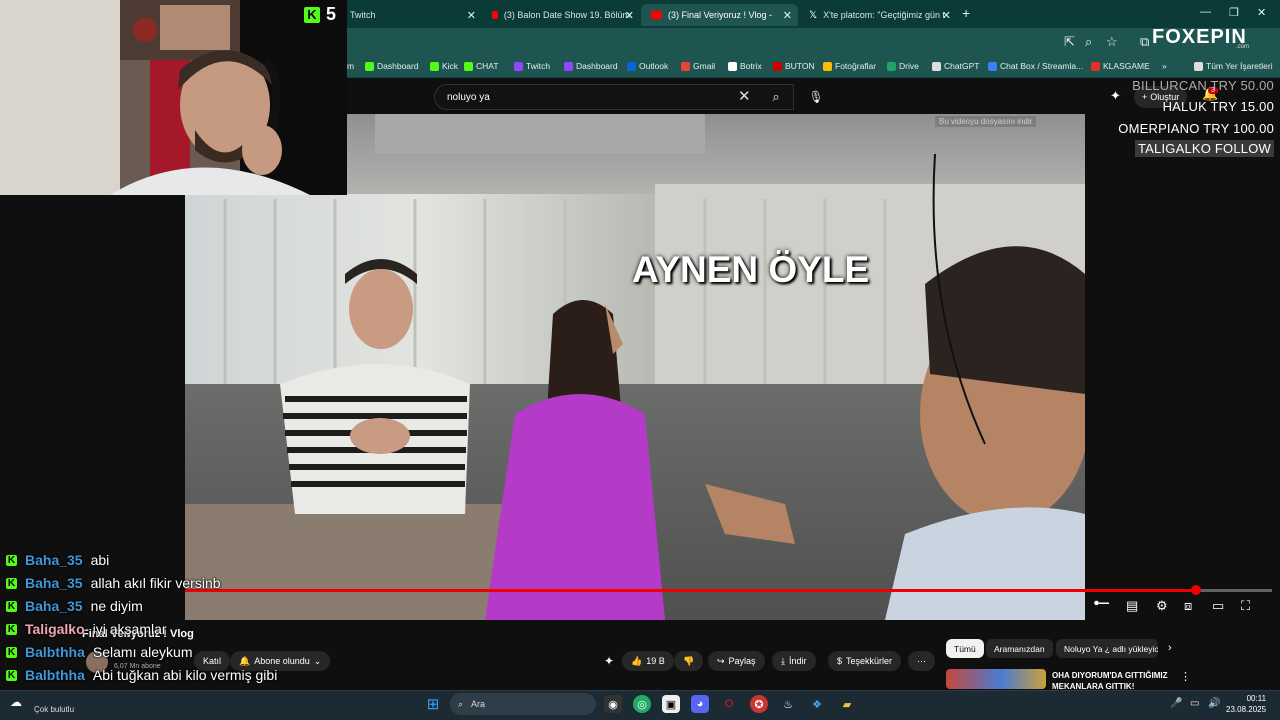 This screenshot has height=720, width=1280. I want to click on chip-uploader: Noluyo Ya ¿ adlı yükleyic, so click(1107, 648).